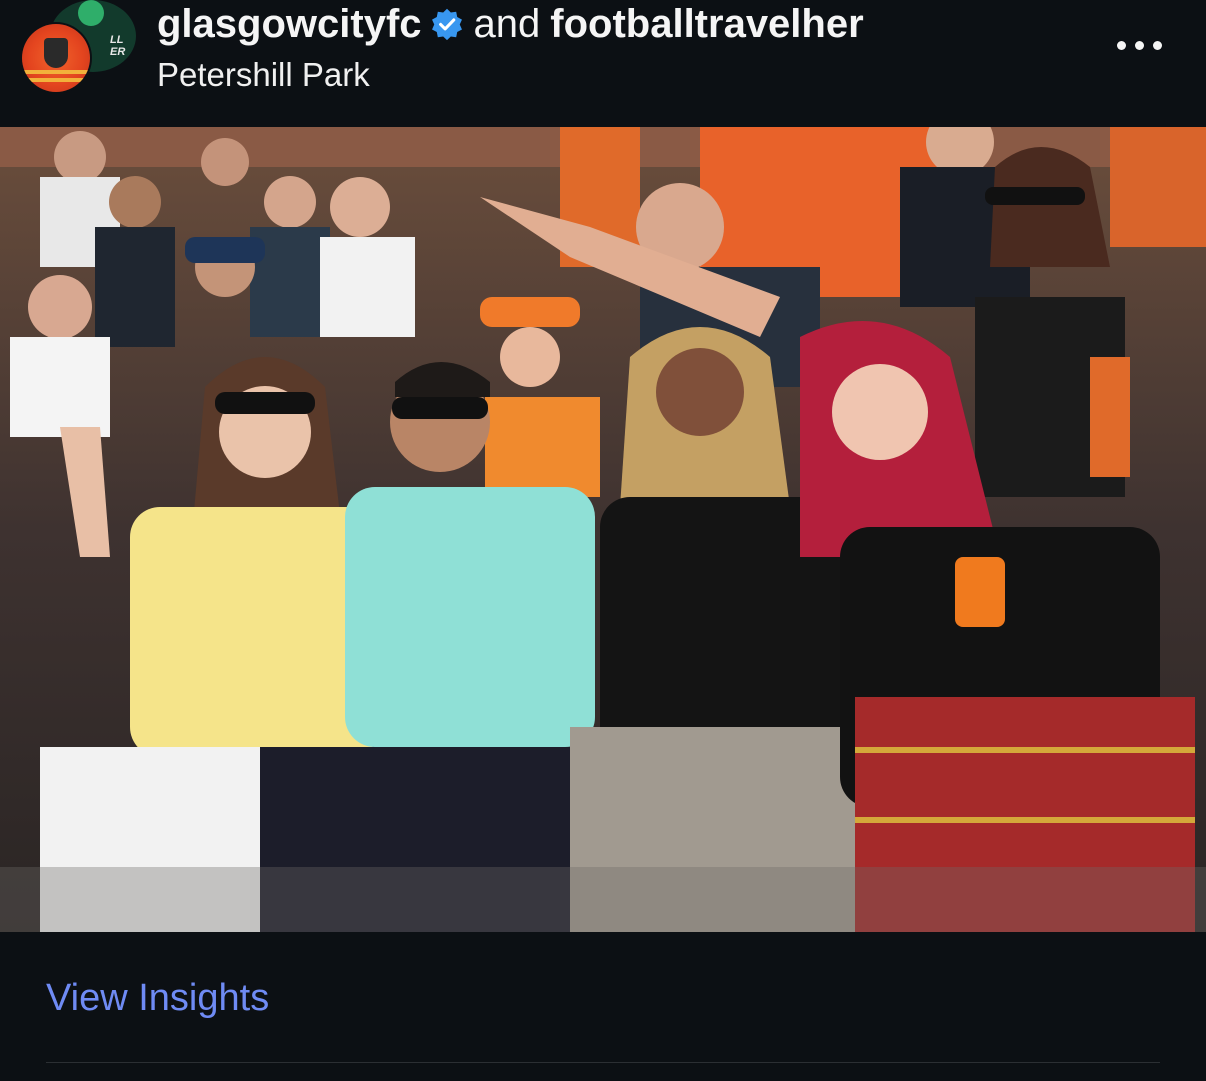 The width and height of the screenshot is (1206, 1081). Describe the element at coordinates (91, 13) in the screenshot. I see `globe-icon` at that location.